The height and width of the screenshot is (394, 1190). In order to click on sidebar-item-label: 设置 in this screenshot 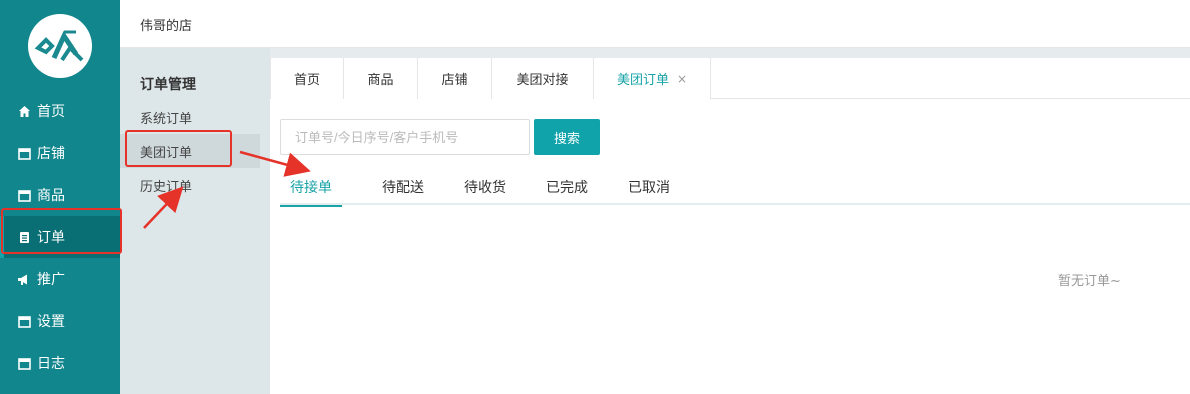, I will do `click(51, 322)`.